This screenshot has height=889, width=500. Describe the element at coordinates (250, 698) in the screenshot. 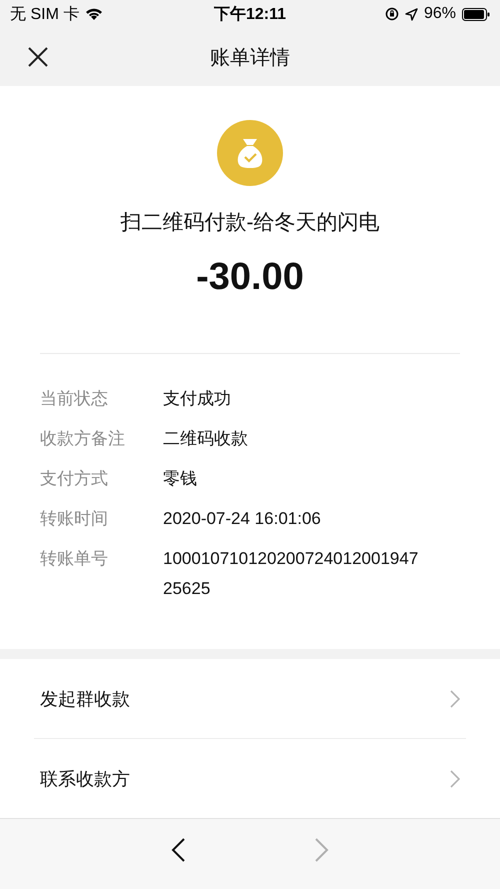

I see `menu-item: 发起群收款` at that location.